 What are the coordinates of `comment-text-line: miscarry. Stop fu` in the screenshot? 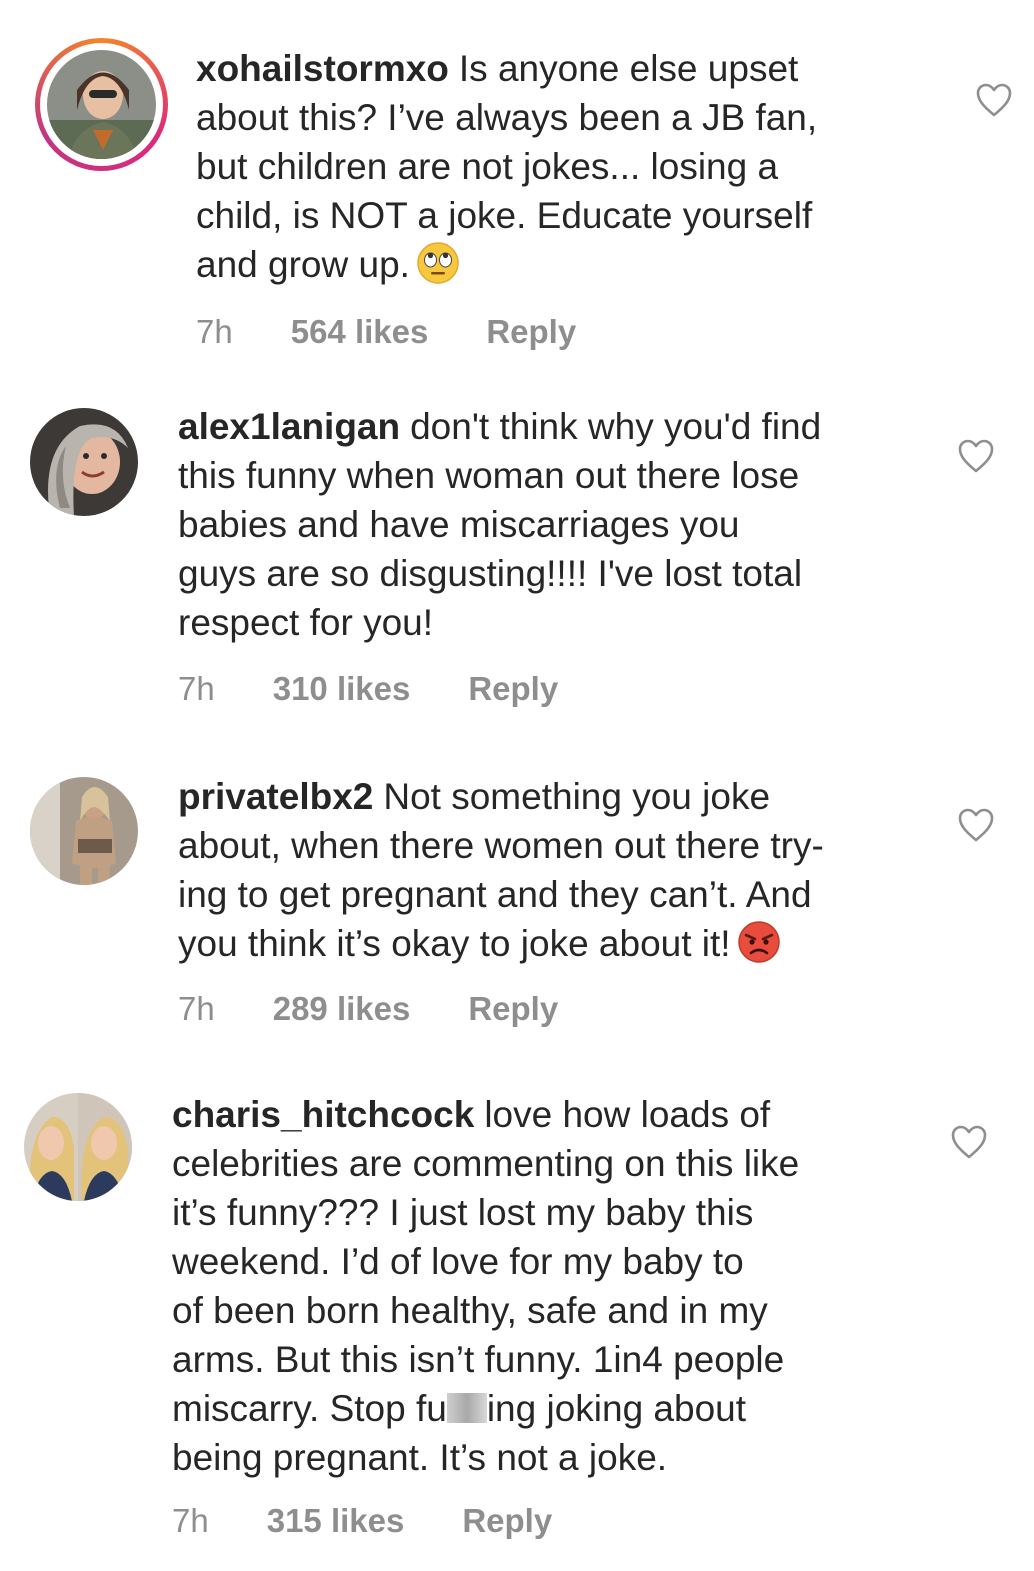 It's located at (309, 1408).